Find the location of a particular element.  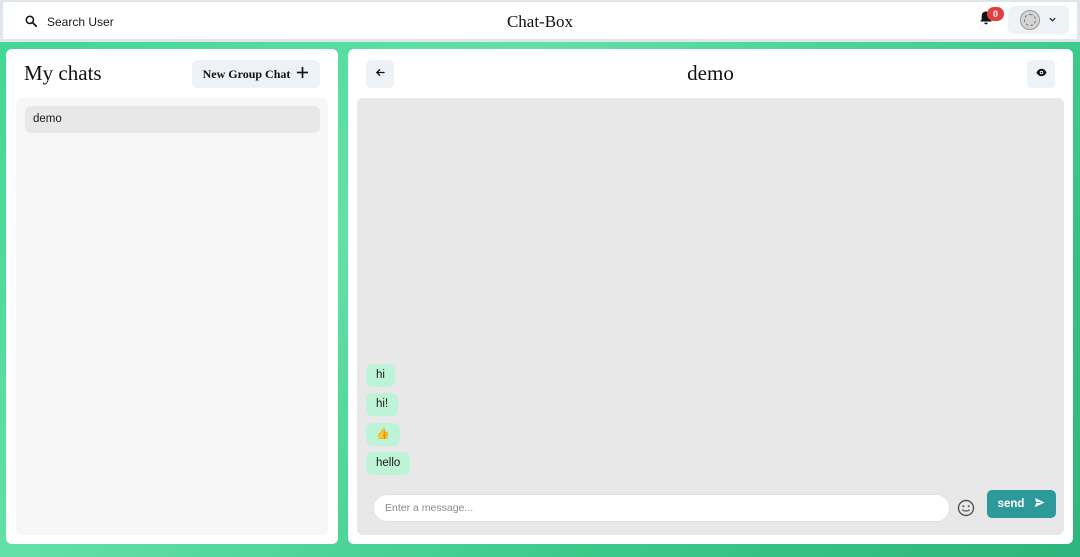

my-chats-title: My chats is located at coordinates (63, 73).